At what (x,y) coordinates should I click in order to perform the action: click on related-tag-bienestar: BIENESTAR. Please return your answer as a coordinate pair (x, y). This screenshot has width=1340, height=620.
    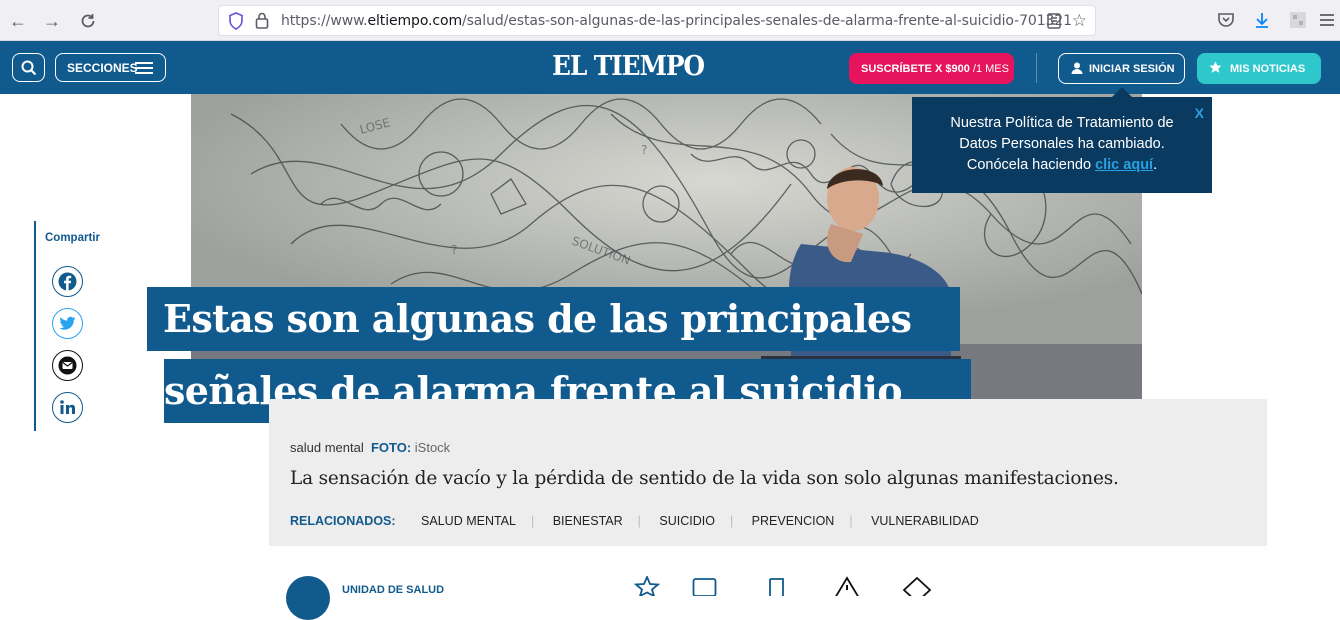
    Looking at the image, I should click on (588, 521).